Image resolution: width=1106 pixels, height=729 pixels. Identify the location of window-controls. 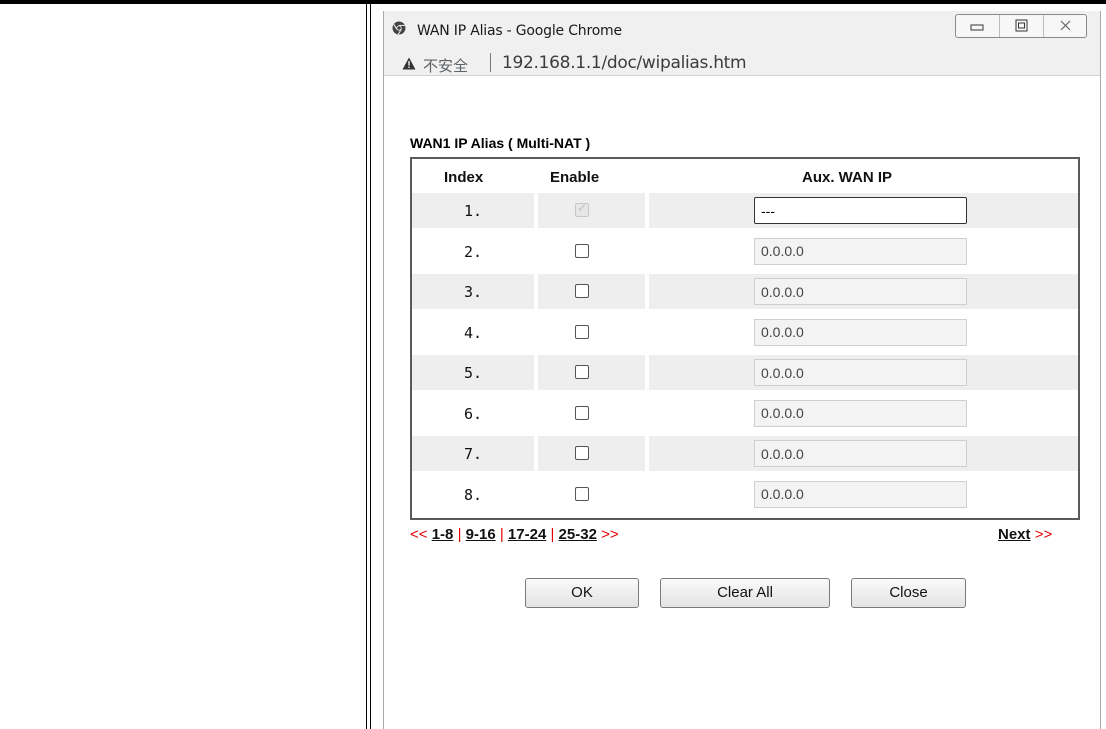
(1021, 26).